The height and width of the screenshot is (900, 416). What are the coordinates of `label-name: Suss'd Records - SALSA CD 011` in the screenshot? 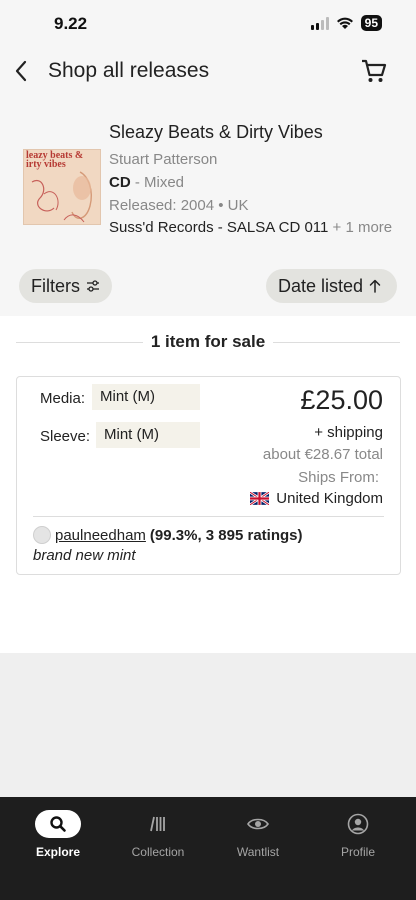 It's located at (218, 227).